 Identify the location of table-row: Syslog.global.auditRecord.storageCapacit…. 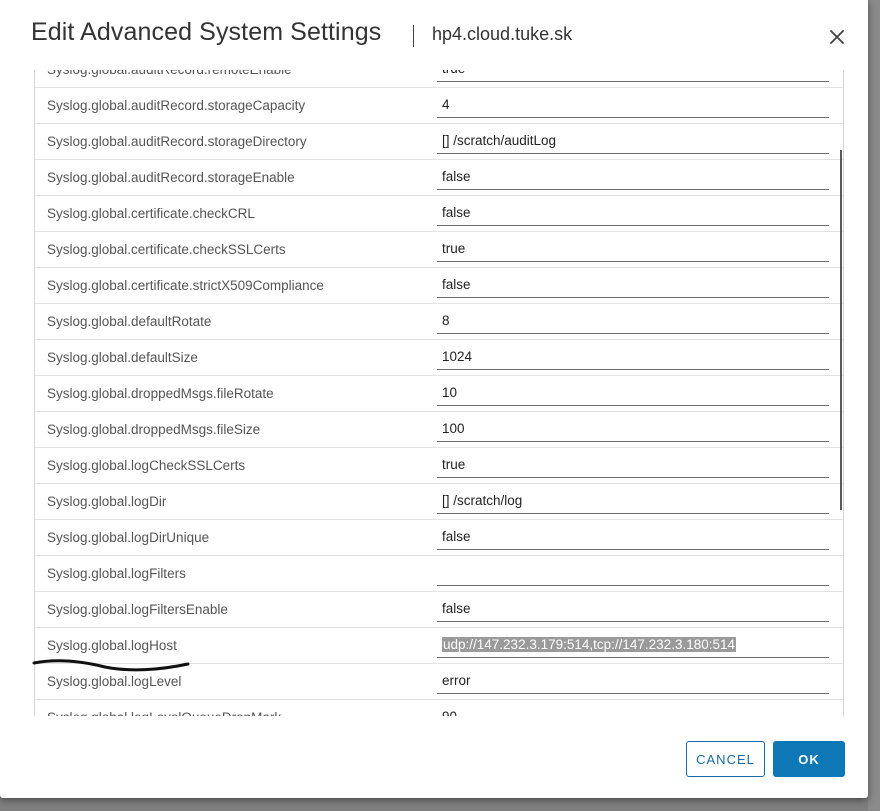
(439, 106).